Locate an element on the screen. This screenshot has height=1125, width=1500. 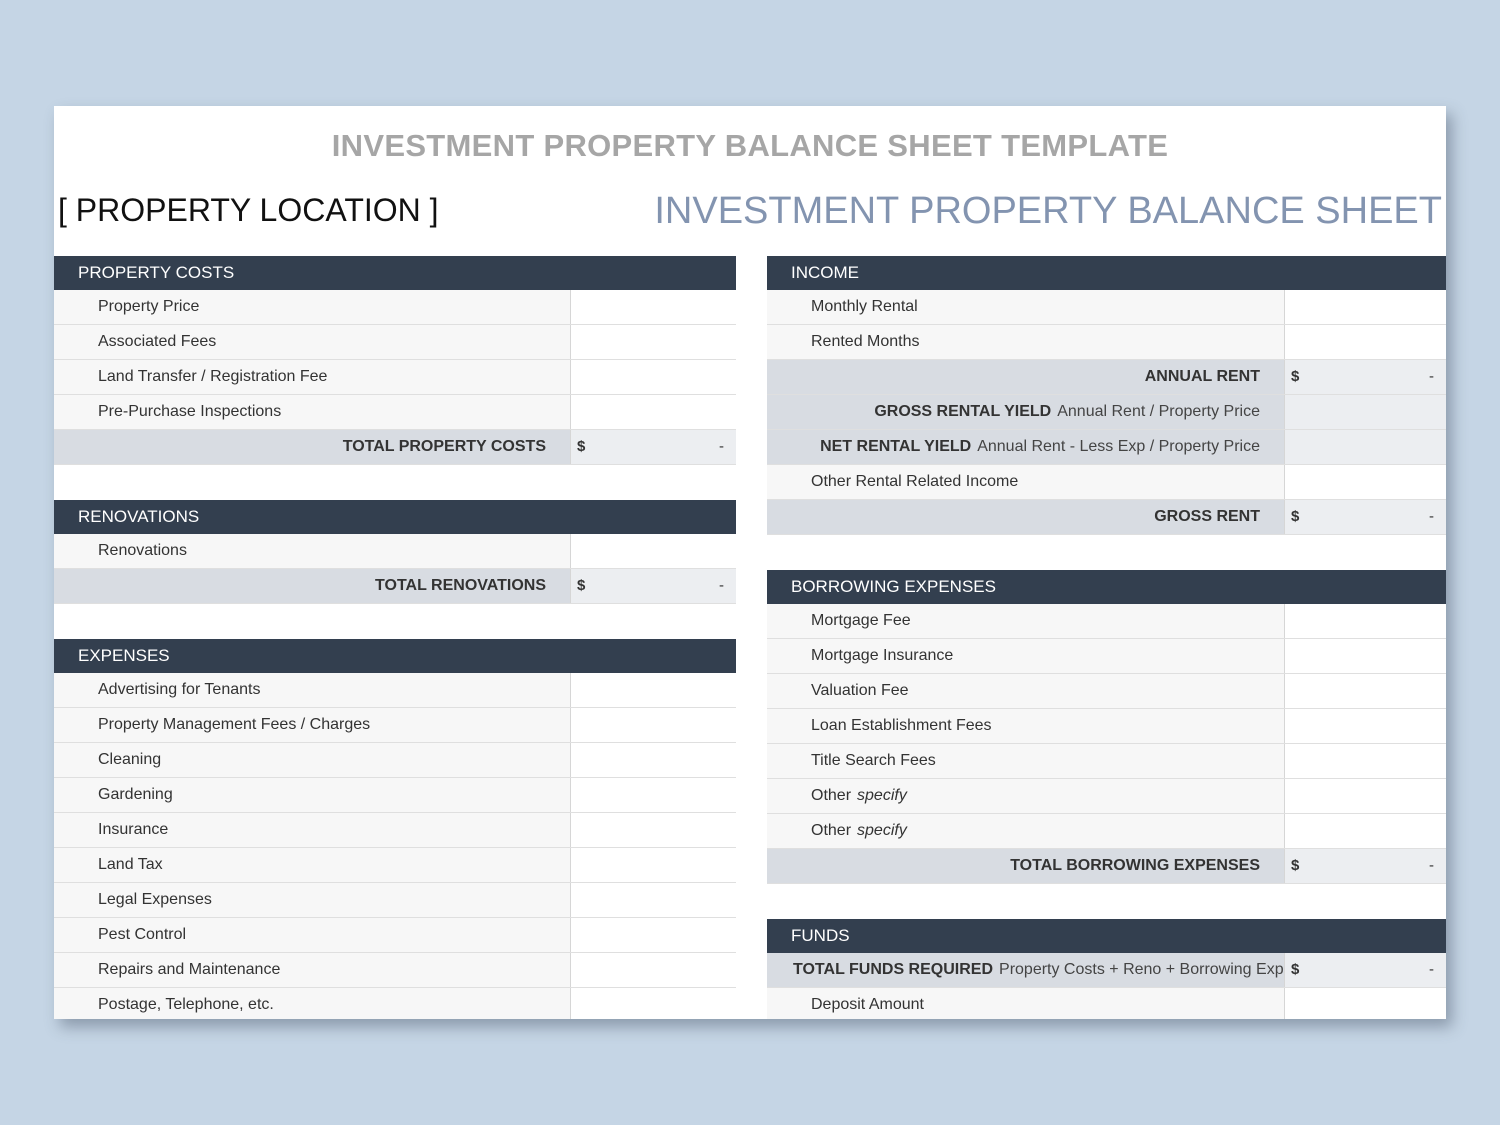
table-row: Postage, Telephone, etc. is located at coordinates (395, 1003).